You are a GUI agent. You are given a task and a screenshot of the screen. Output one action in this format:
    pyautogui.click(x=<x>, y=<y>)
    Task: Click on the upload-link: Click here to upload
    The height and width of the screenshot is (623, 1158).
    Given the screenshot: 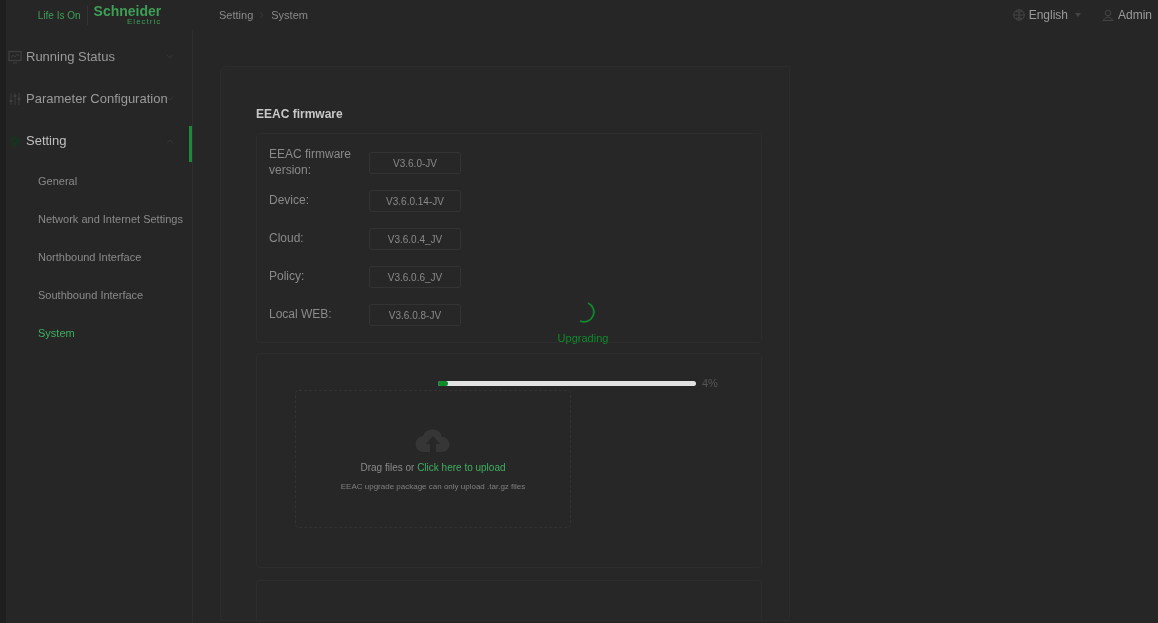 What is the action you would take?
    pyautogui.click(x=461, y=467)
    